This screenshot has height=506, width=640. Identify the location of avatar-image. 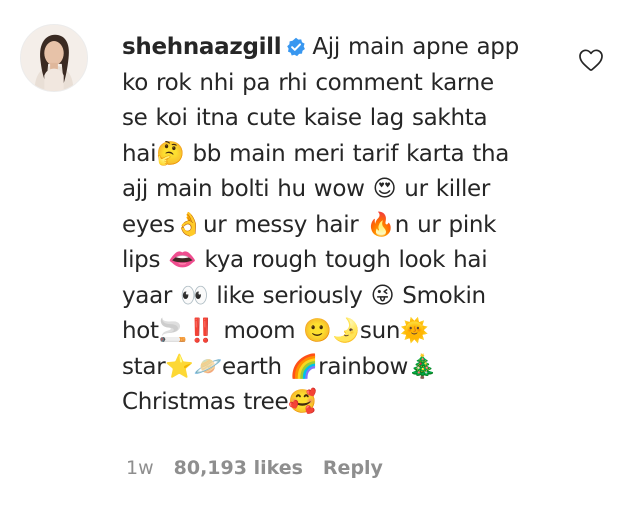
(54, 58).